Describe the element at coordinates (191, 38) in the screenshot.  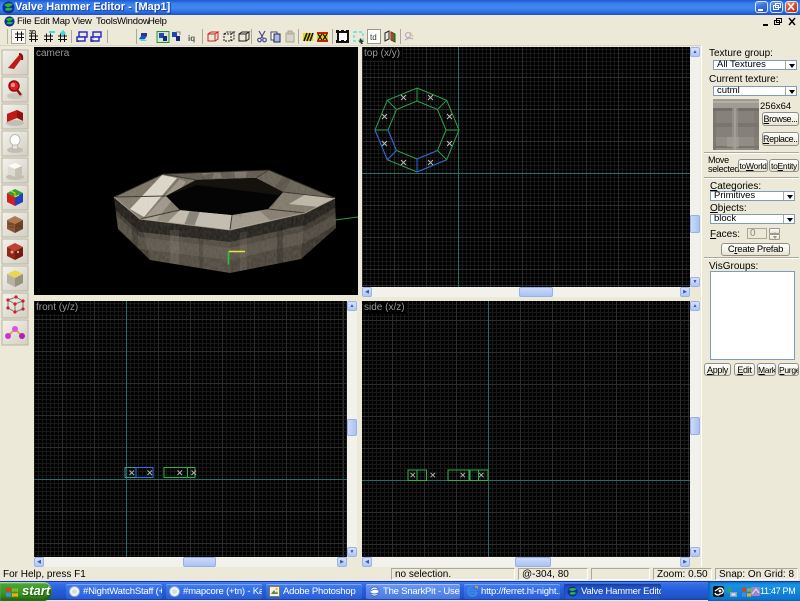
I see `svg-text: iq` at that location.